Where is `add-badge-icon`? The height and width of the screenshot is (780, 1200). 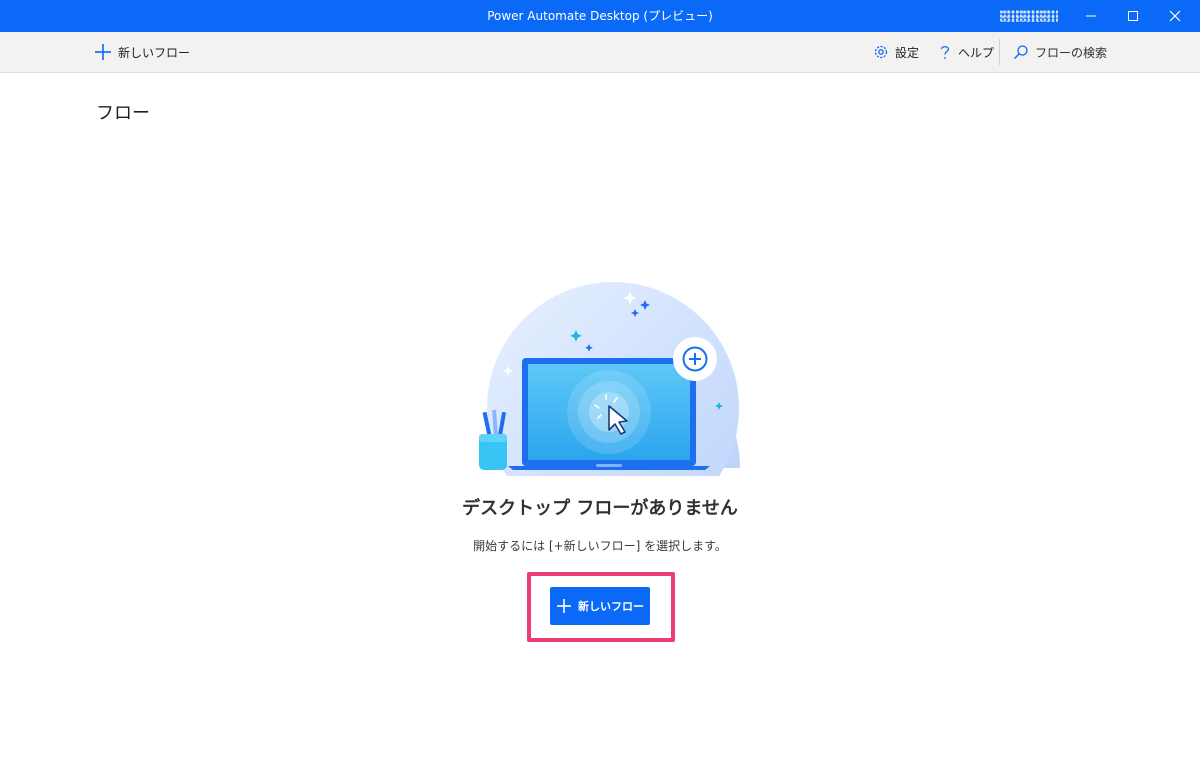 add-badge-icon is located at coordinates (695, 359).